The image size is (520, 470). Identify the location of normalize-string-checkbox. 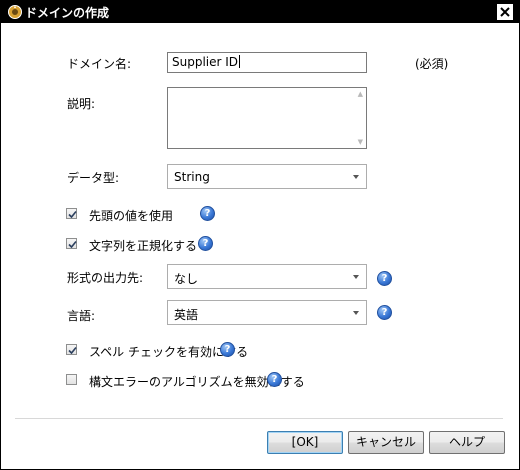
(71, 243).